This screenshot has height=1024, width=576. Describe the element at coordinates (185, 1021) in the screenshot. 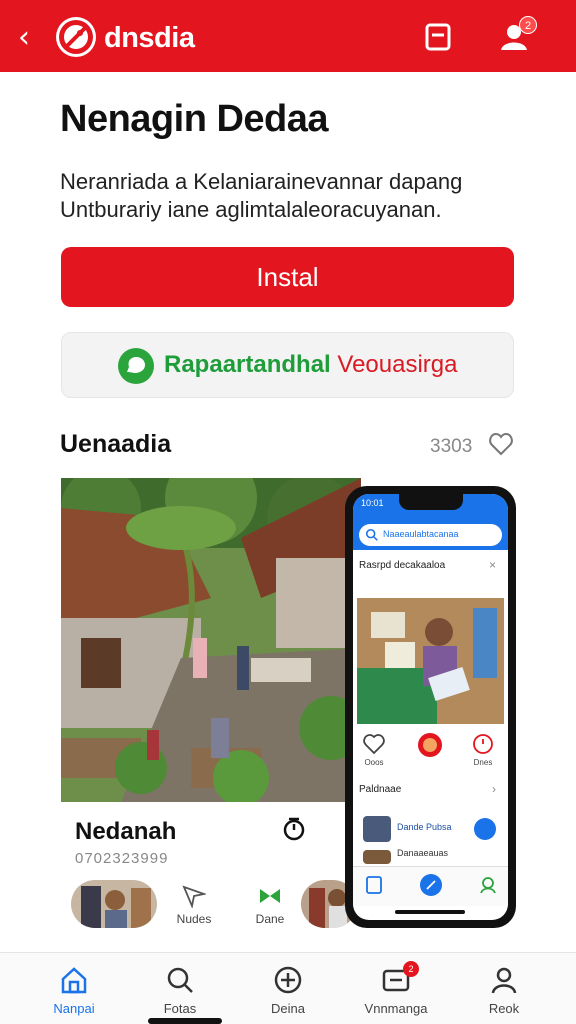

I see `home-indicator` at that location.